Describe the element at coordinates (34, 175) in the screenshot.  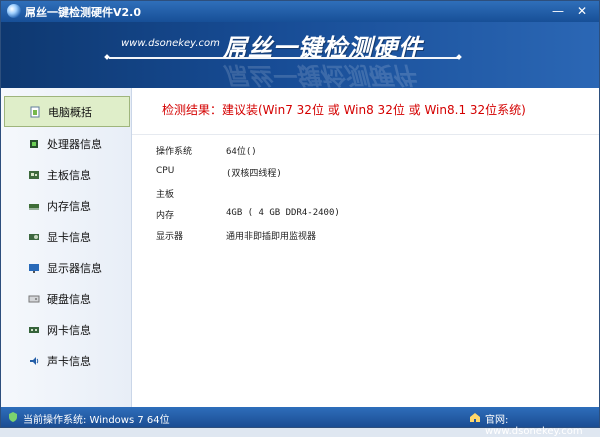
I see `motherboard-icon` at that location.